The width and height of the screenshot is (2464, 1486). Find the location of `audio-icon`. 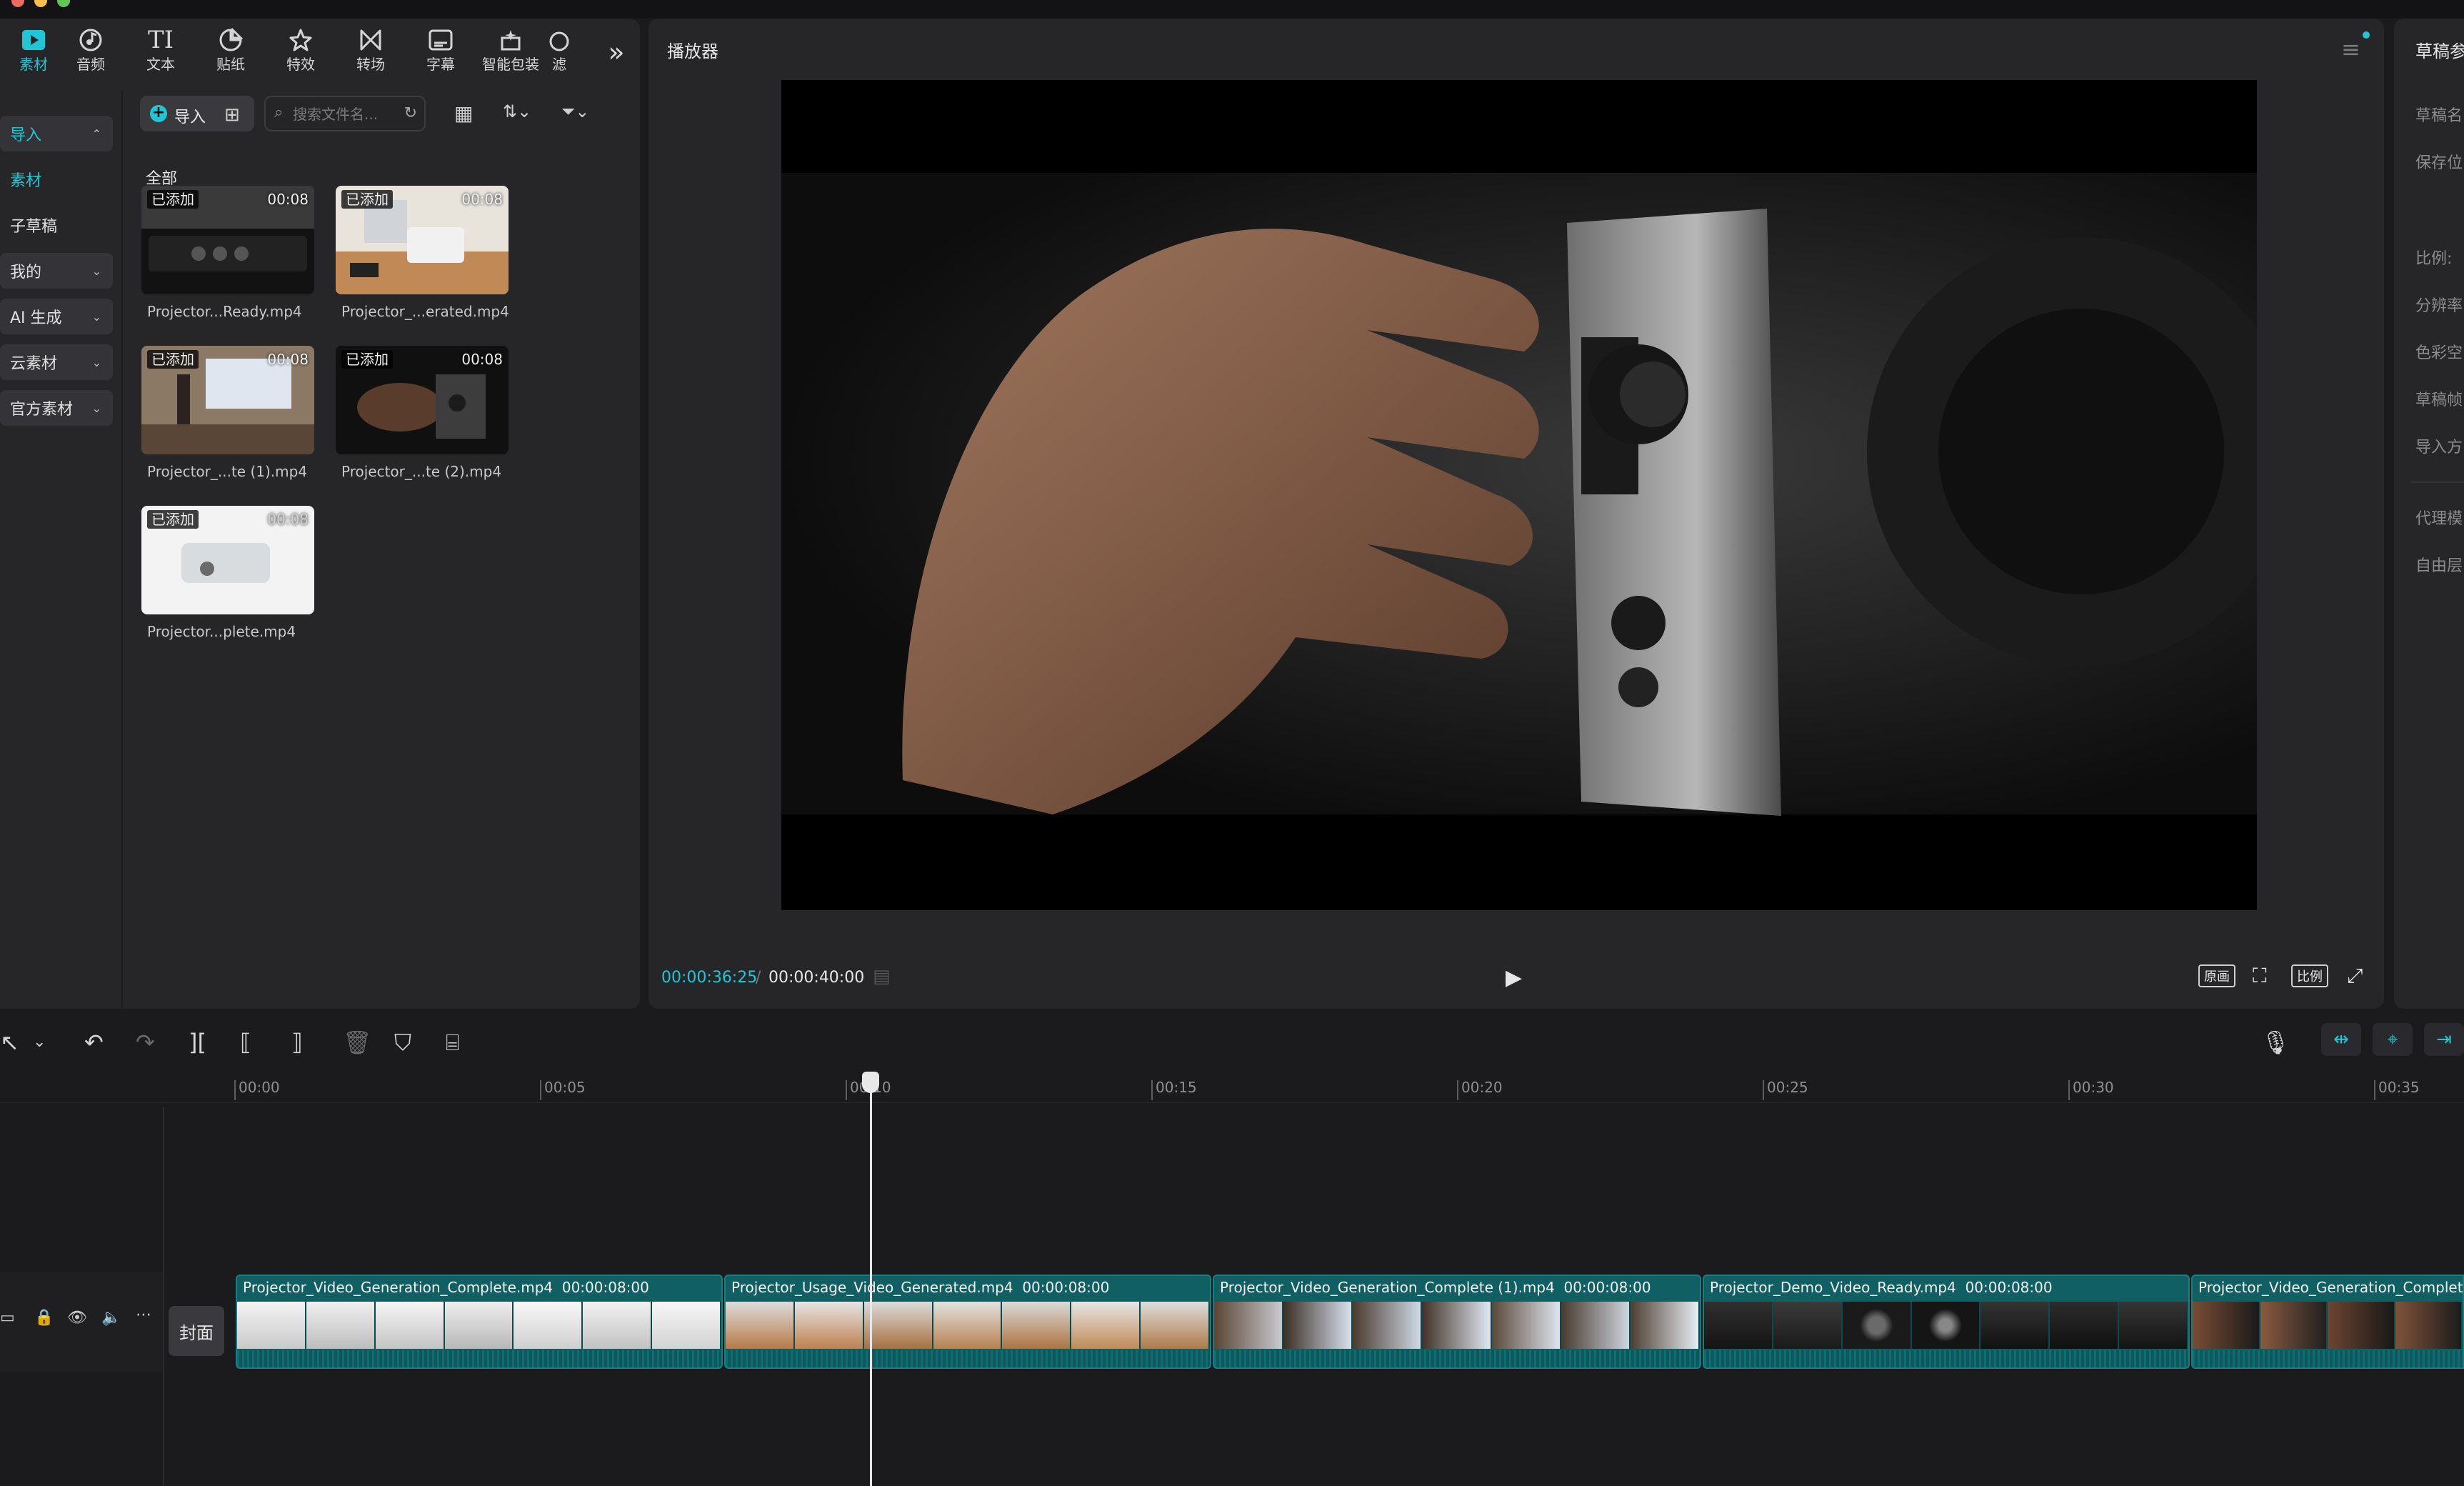

audio-icon is located at coordinates (90, 40).